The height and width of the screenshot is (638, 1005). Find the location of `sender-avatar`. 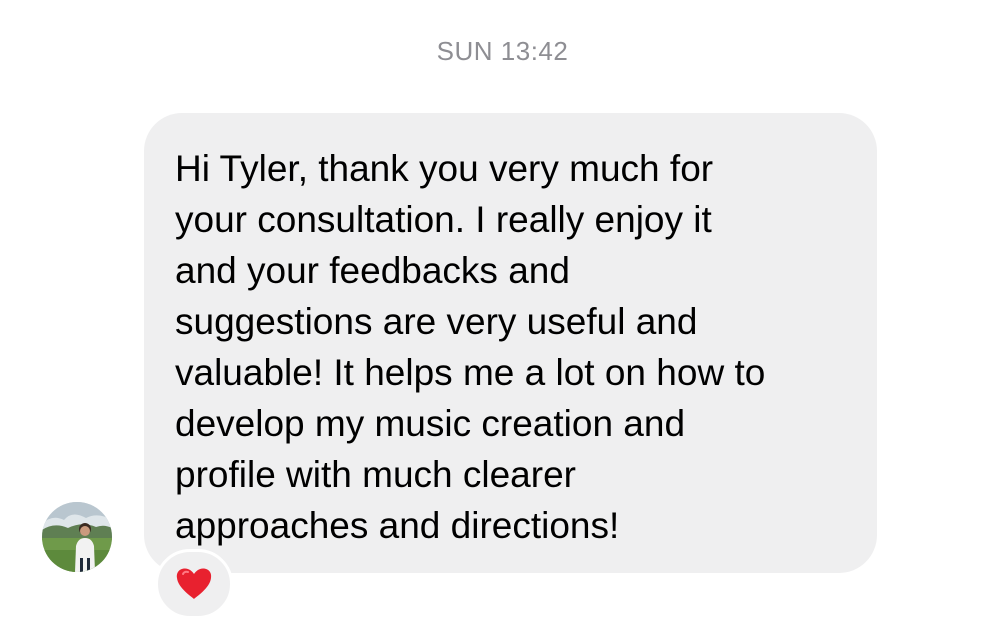

sender-avatar is located at coordinates (77, 537).